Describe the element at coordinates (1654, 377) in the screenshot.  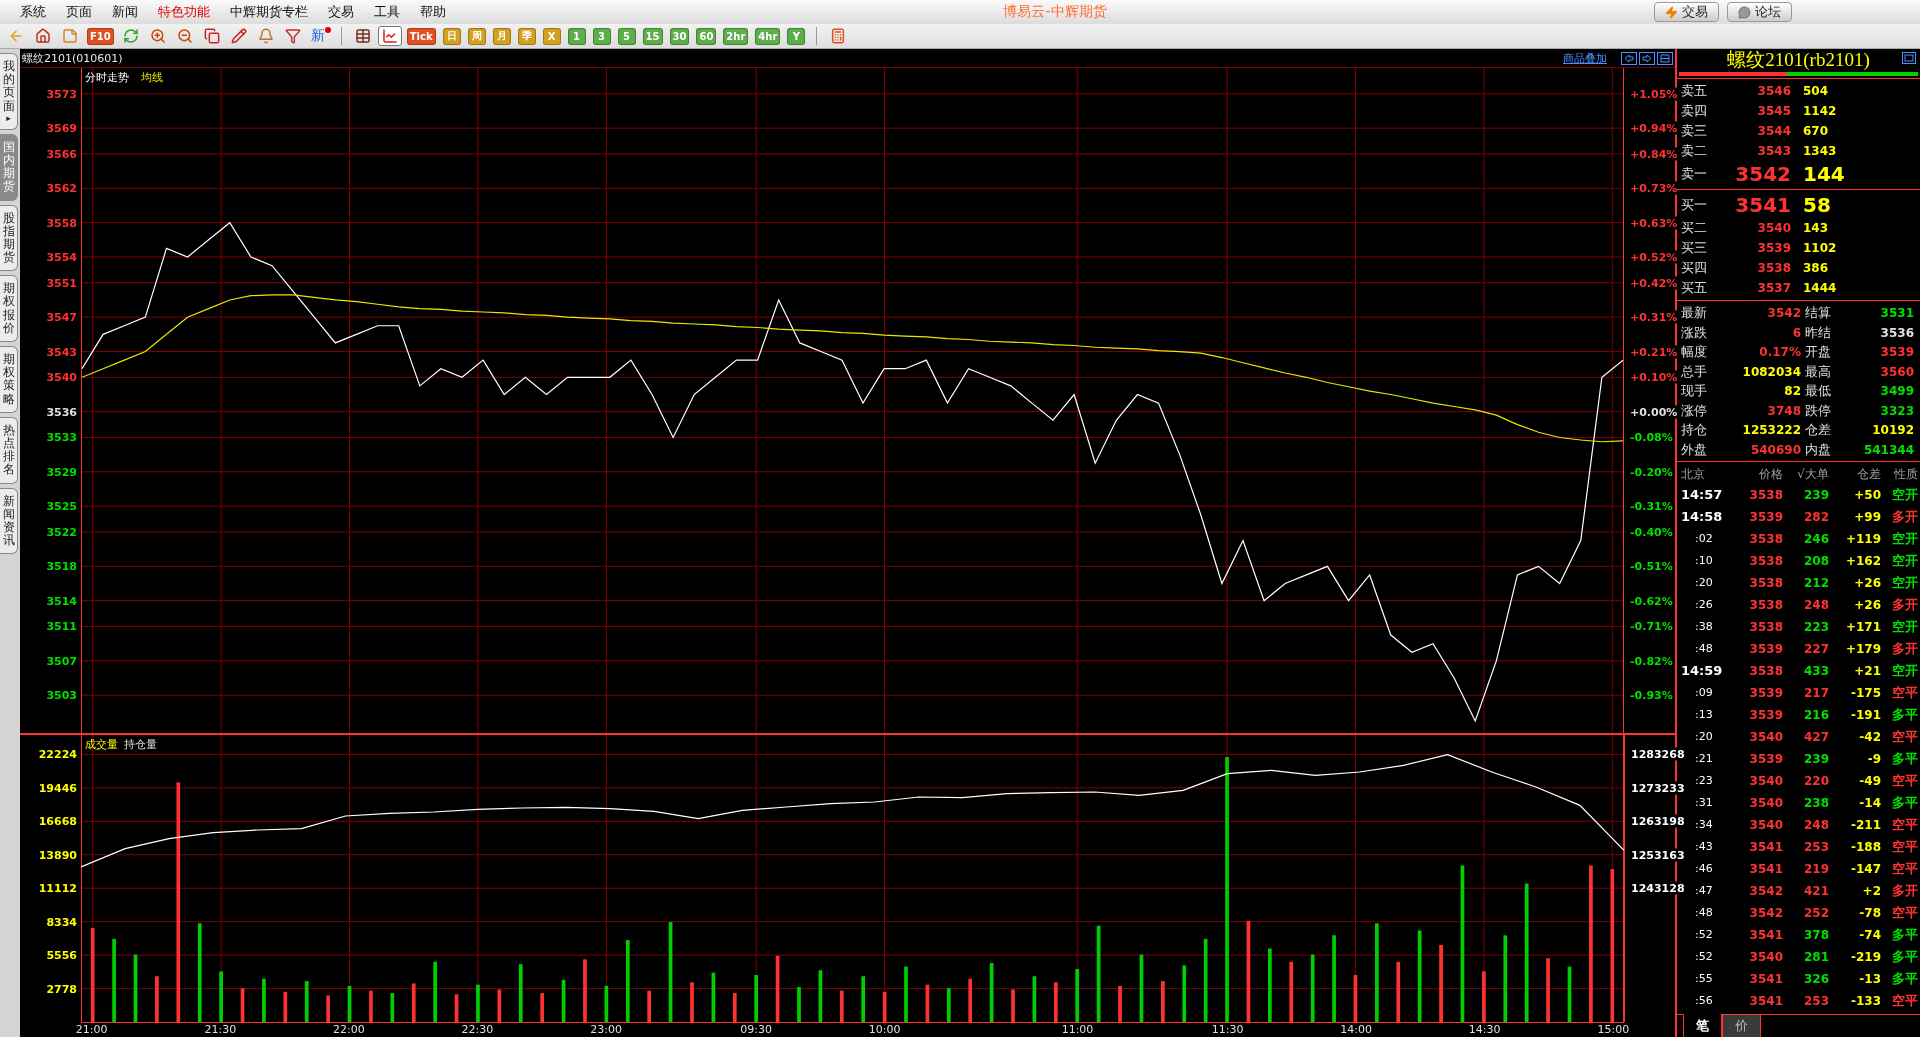
I see `percent-axis-label: +0.10%` at that location.